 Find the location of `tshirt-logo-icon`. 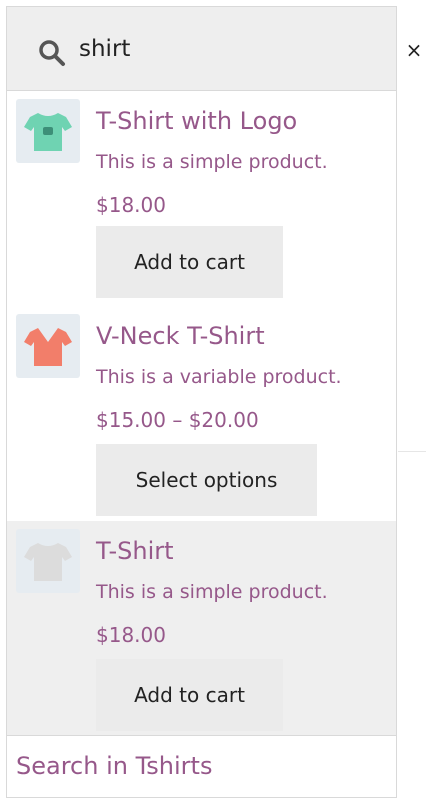

tshirt-logo-icon is located at coordinates (48, 131).